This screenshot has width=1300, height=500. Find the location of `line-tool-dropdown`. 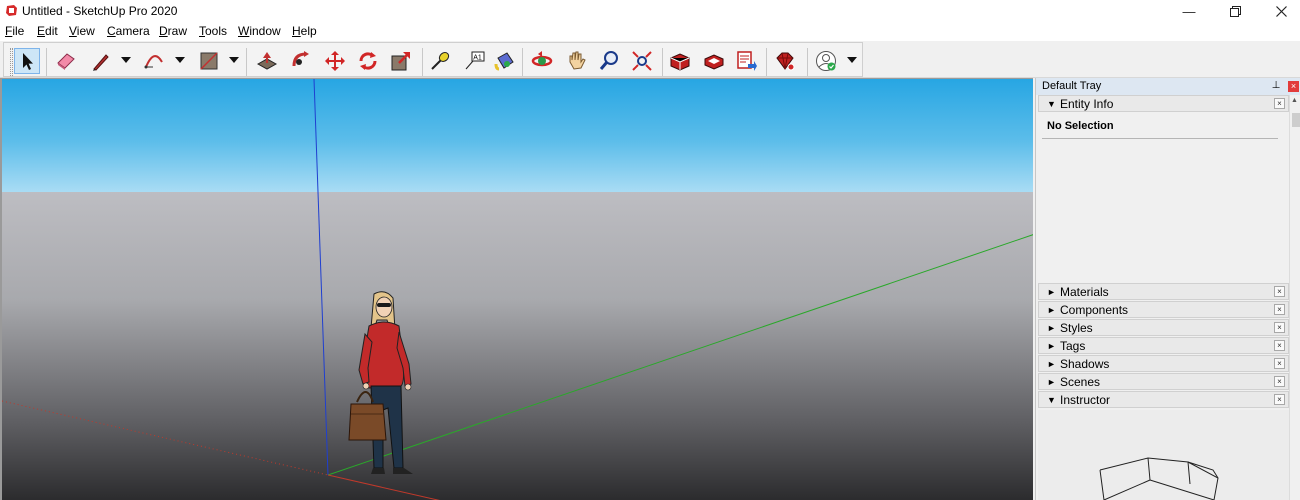

line-tool-dropdown is located at coordinates (126, 60).